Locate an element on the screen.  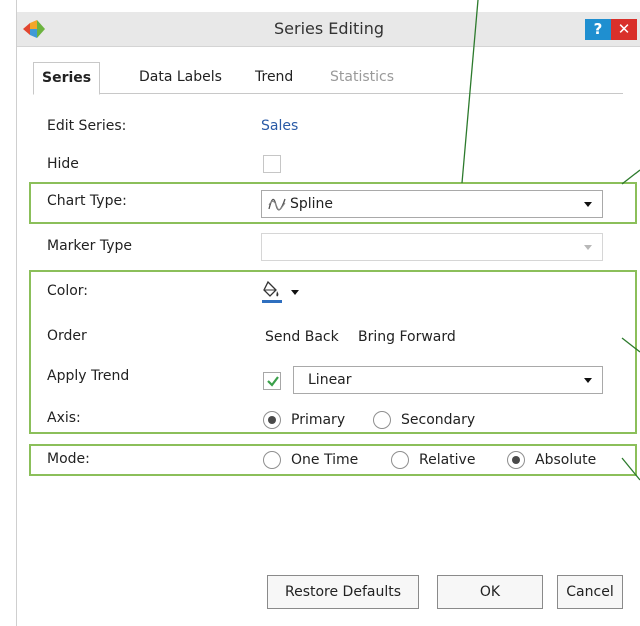
edit-series-label: Edit Series: is located at coordinates (87, 126).